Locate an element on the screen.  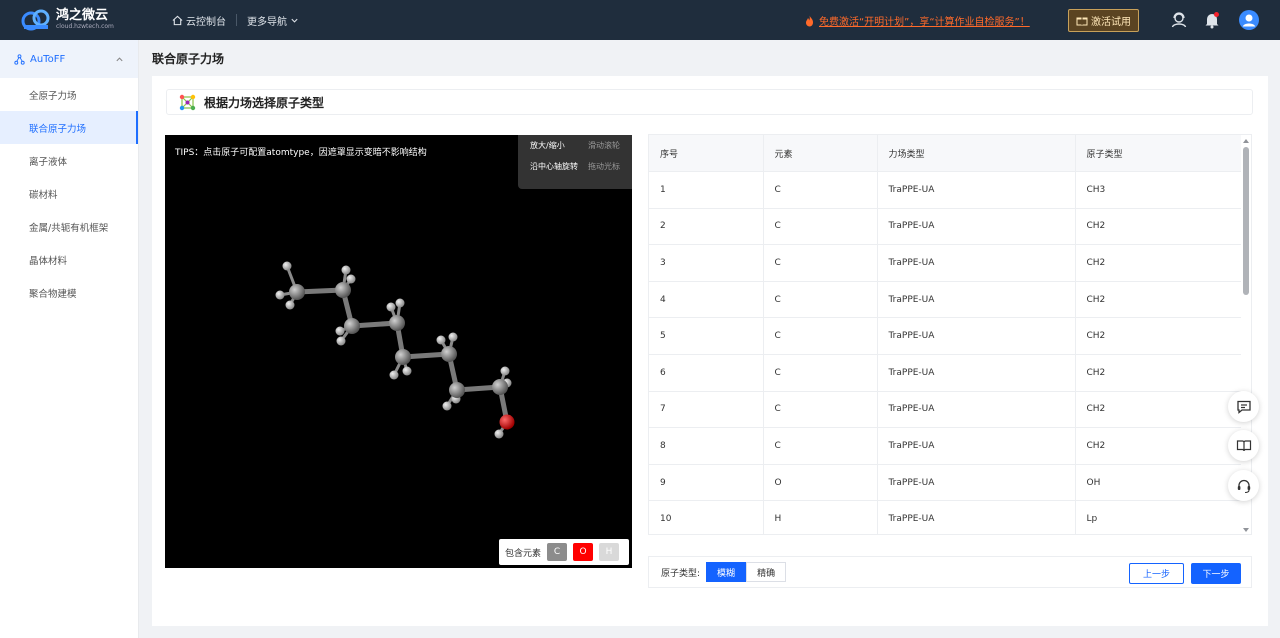
element-chip-h: H is located at coordinates (609, 552).